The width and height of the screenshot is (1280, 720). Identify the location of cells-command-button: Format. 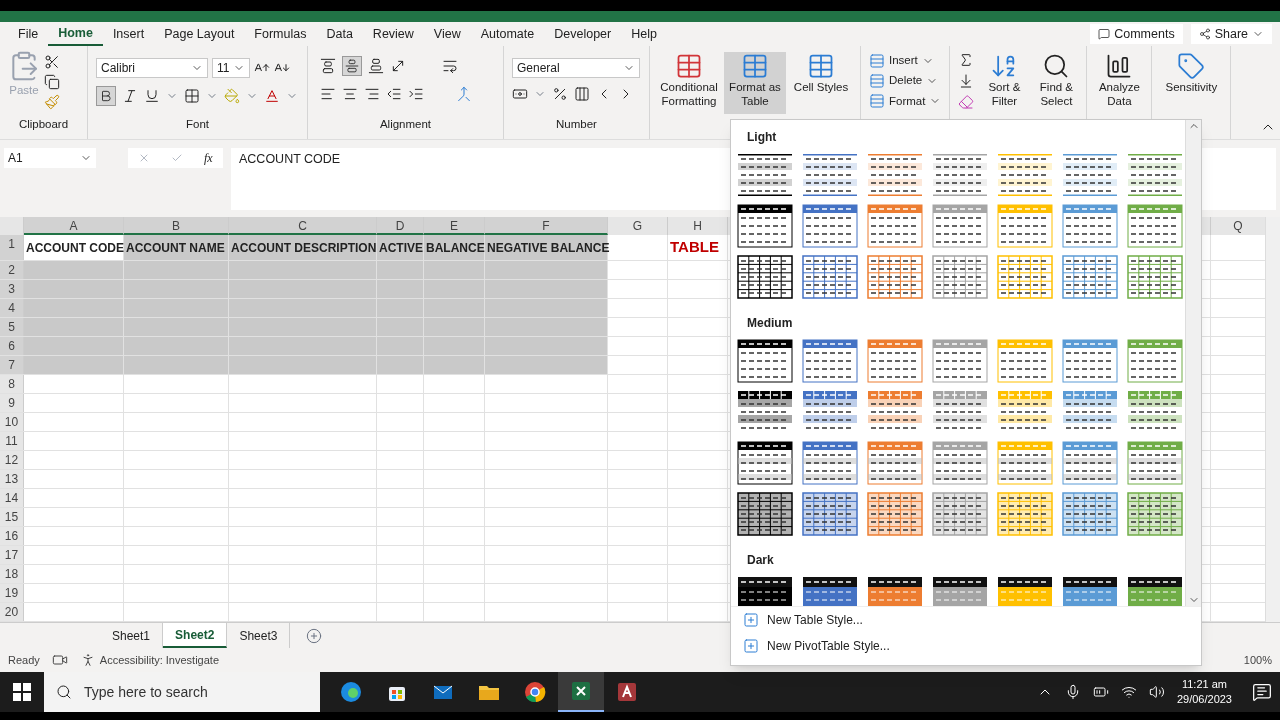
(905, 101).